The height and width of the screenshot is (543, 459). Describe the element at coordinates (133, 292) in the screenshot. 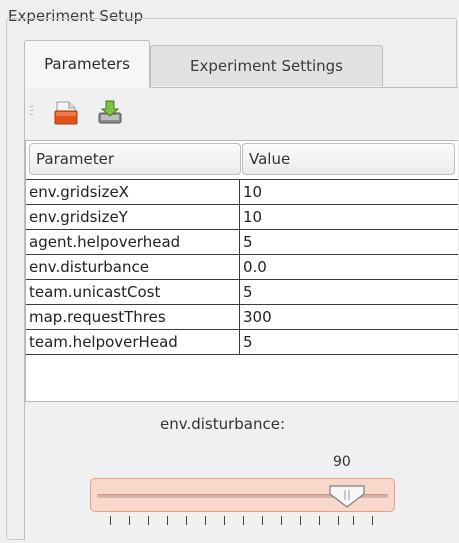

I see `param-name-cell: team.unicastCost` at that location.